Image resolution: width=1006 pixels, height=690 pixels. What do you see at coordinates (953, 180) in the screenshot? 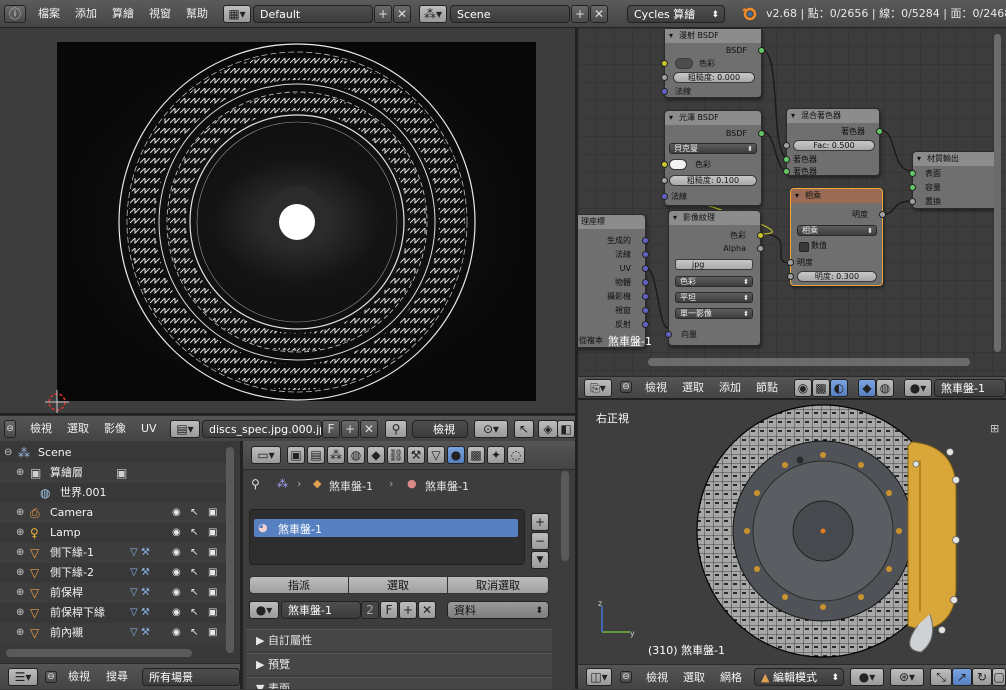
I see `node-material-output: 材質輸出 表面 容量 置換` at bounding box center [953, 180].